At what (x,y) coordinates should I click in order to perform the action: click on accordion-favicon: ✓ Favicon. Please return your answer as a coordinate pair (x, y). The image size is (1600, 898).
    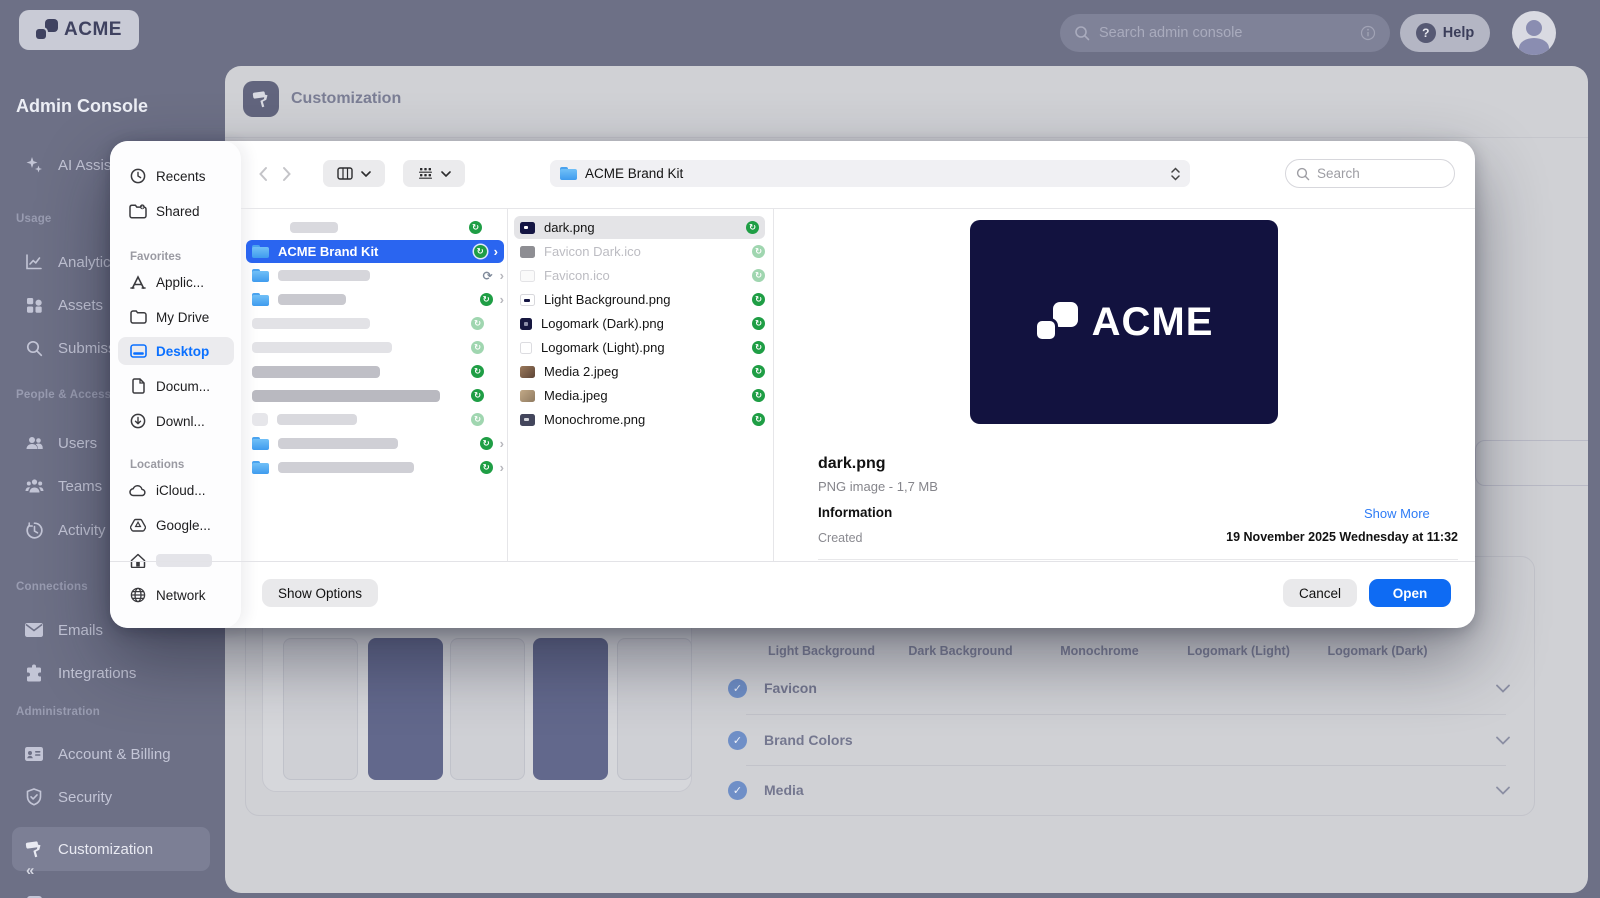
    Looking at the image, I should click on (1119, 688).